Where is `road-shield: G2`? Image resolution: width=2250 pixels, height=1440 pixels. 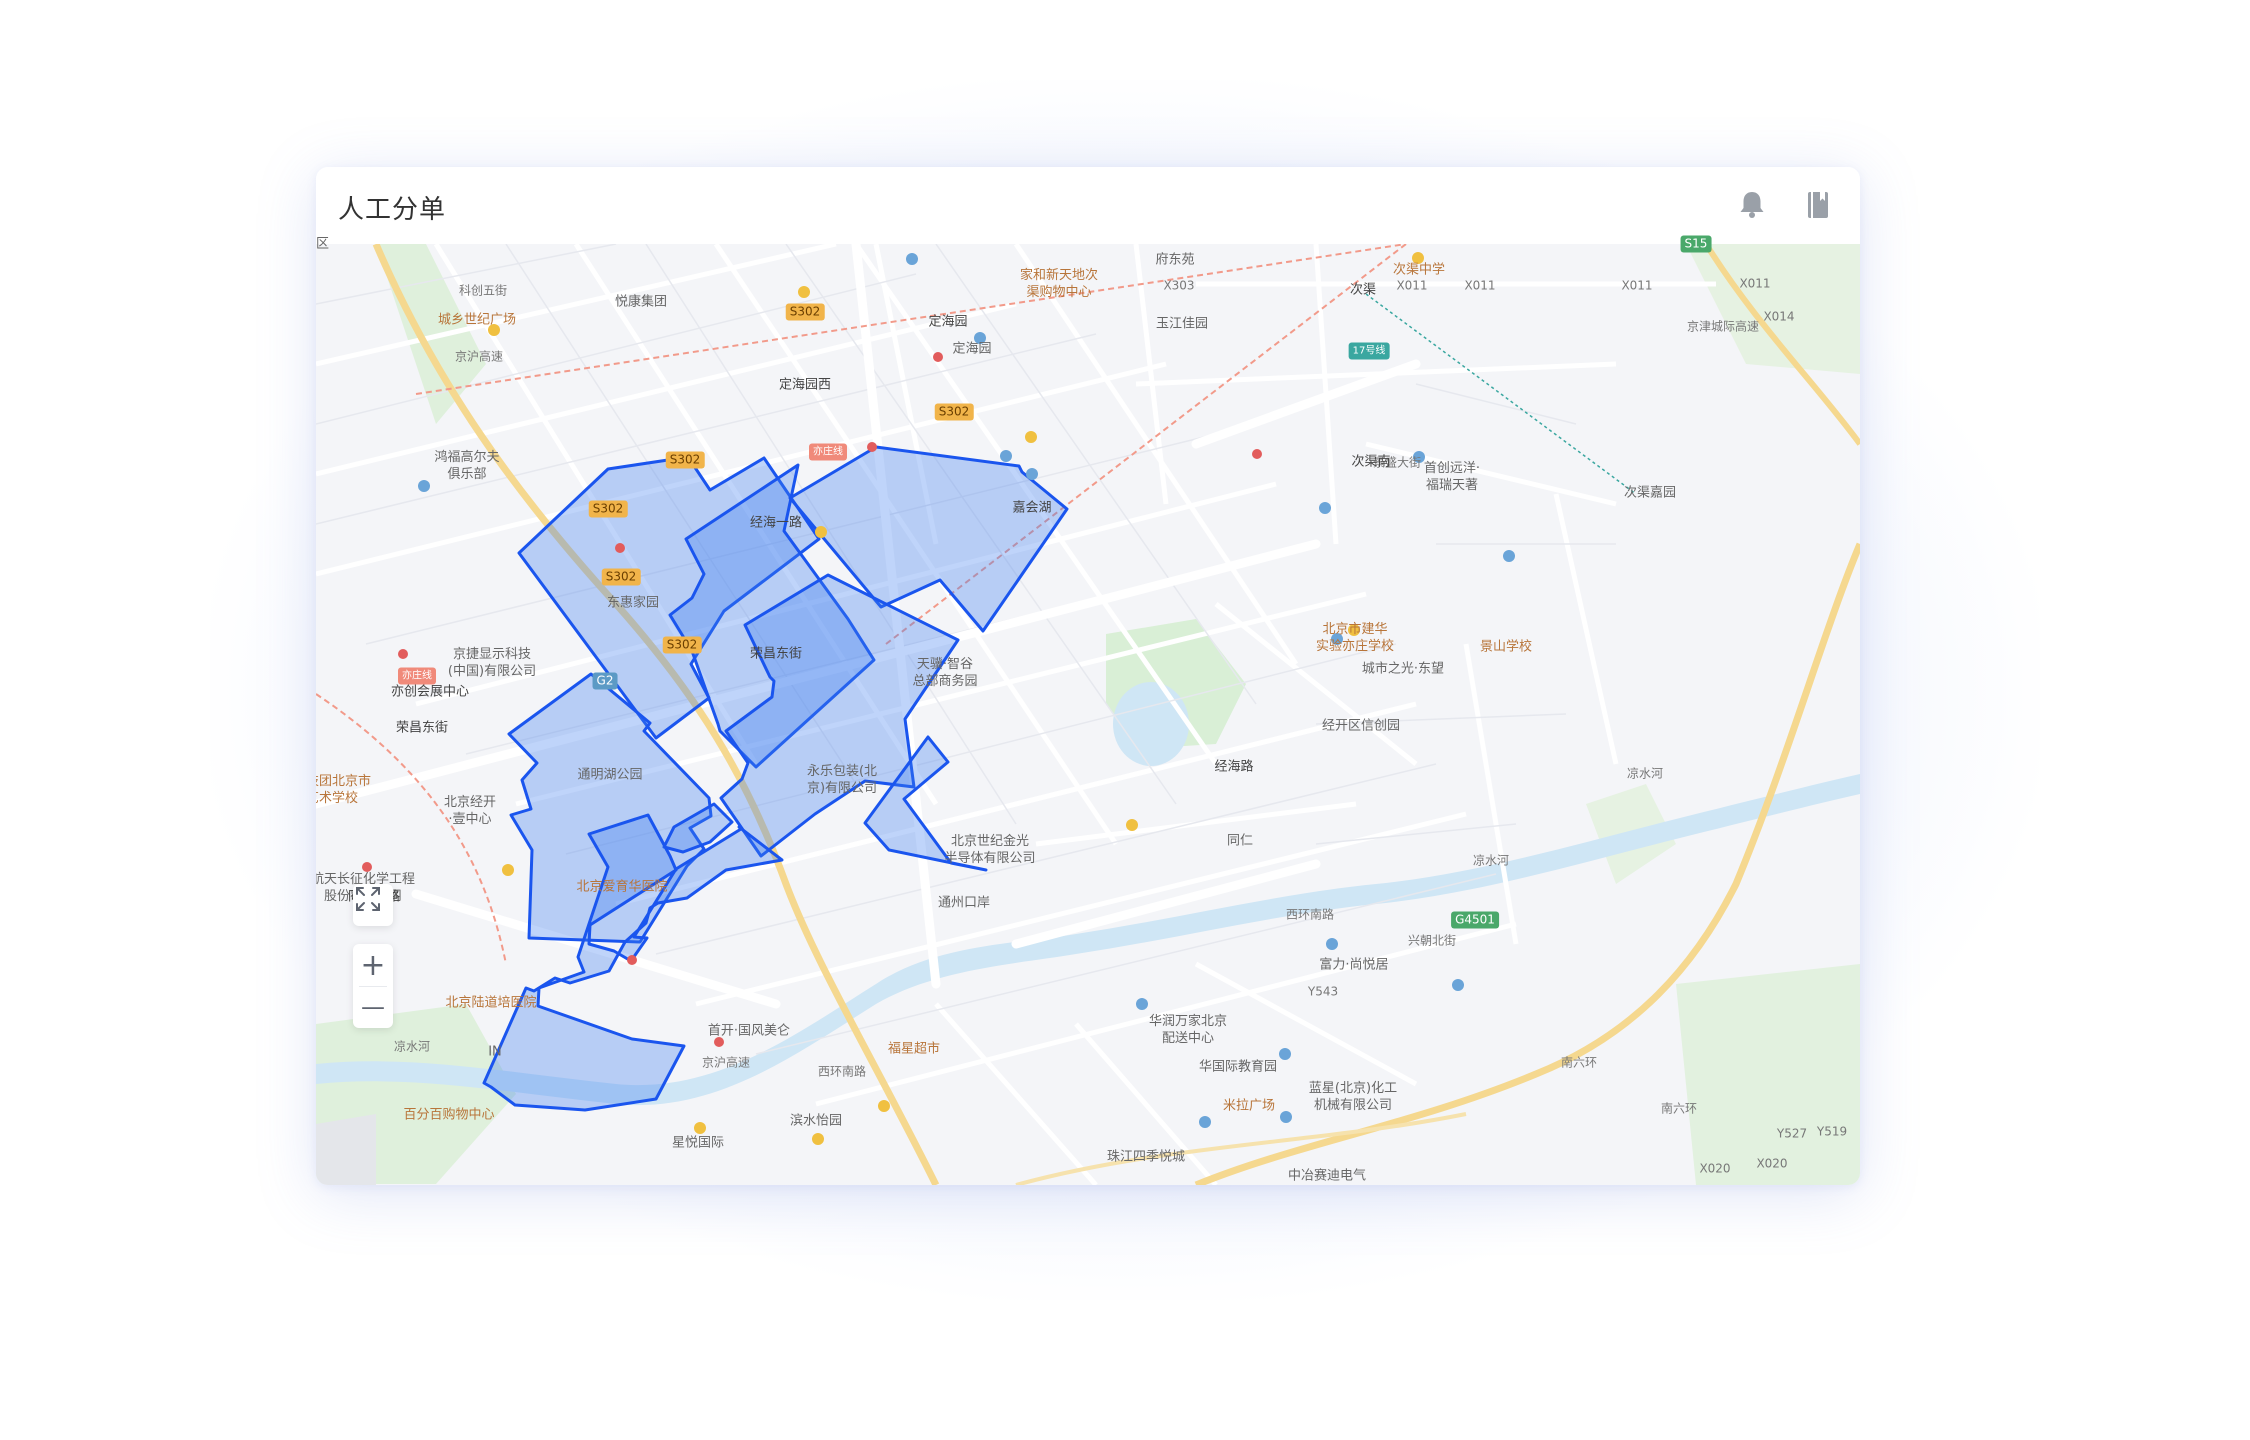
road-shield: G2 is located at coordinates (605, 681).